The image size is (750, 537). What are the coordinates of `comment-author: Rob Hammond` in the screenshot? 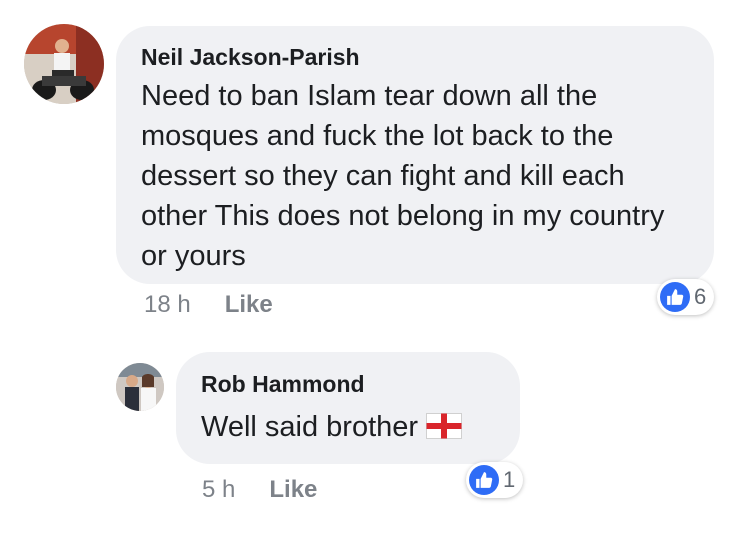 It's located at (348, 384).